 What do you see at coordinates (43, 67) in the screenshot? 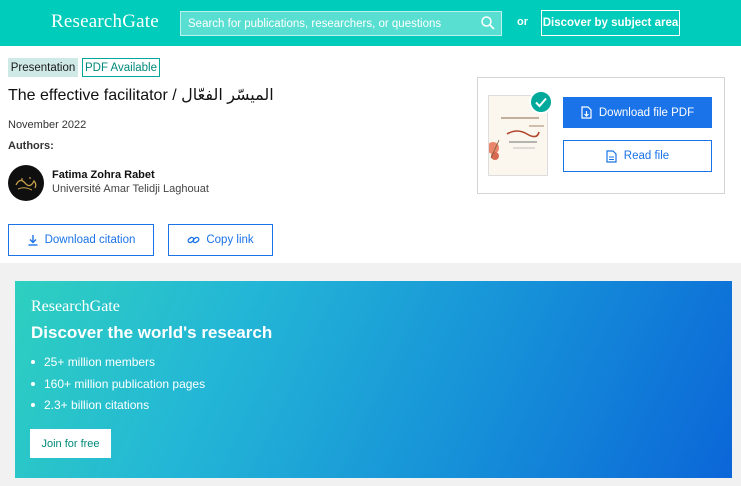
I see `type-badge: Presentation` at bounding box center [43, 67].